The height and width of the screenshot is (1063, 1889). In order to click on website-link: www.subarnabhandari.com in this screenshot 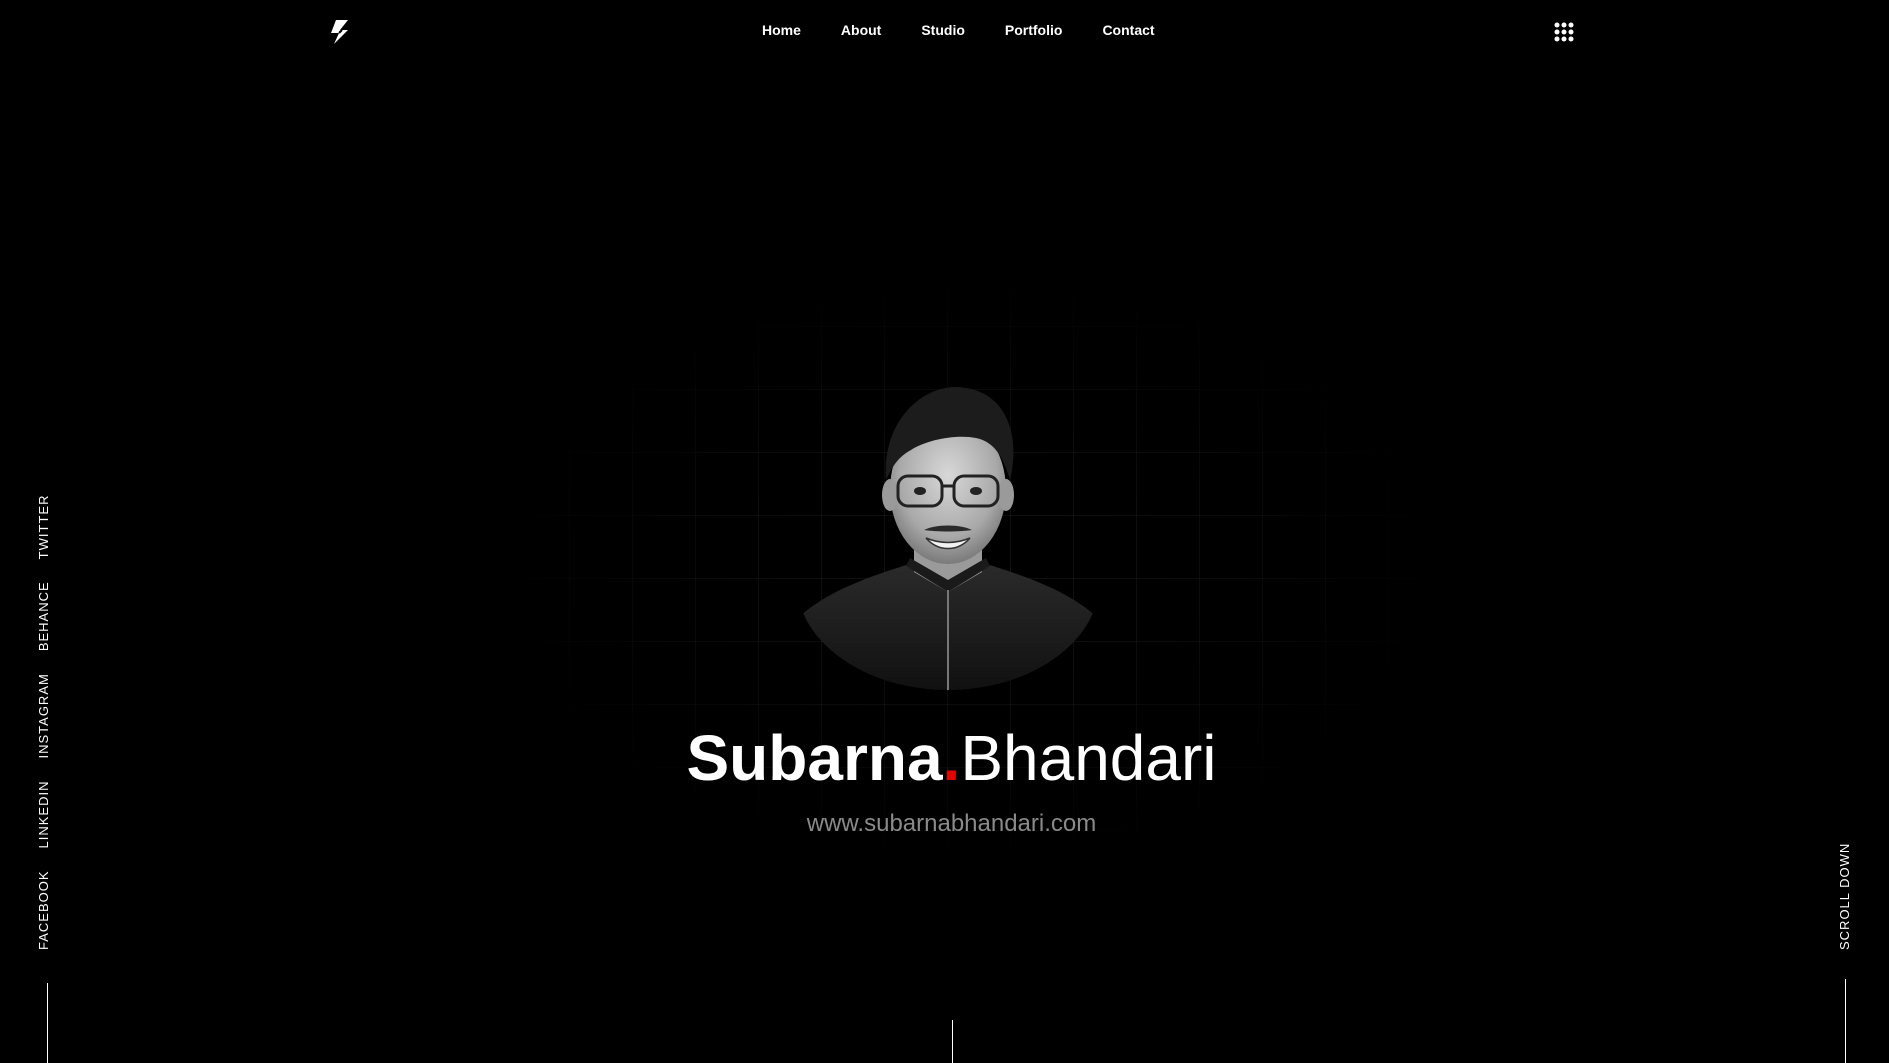, I will do `click(944, 824)`.